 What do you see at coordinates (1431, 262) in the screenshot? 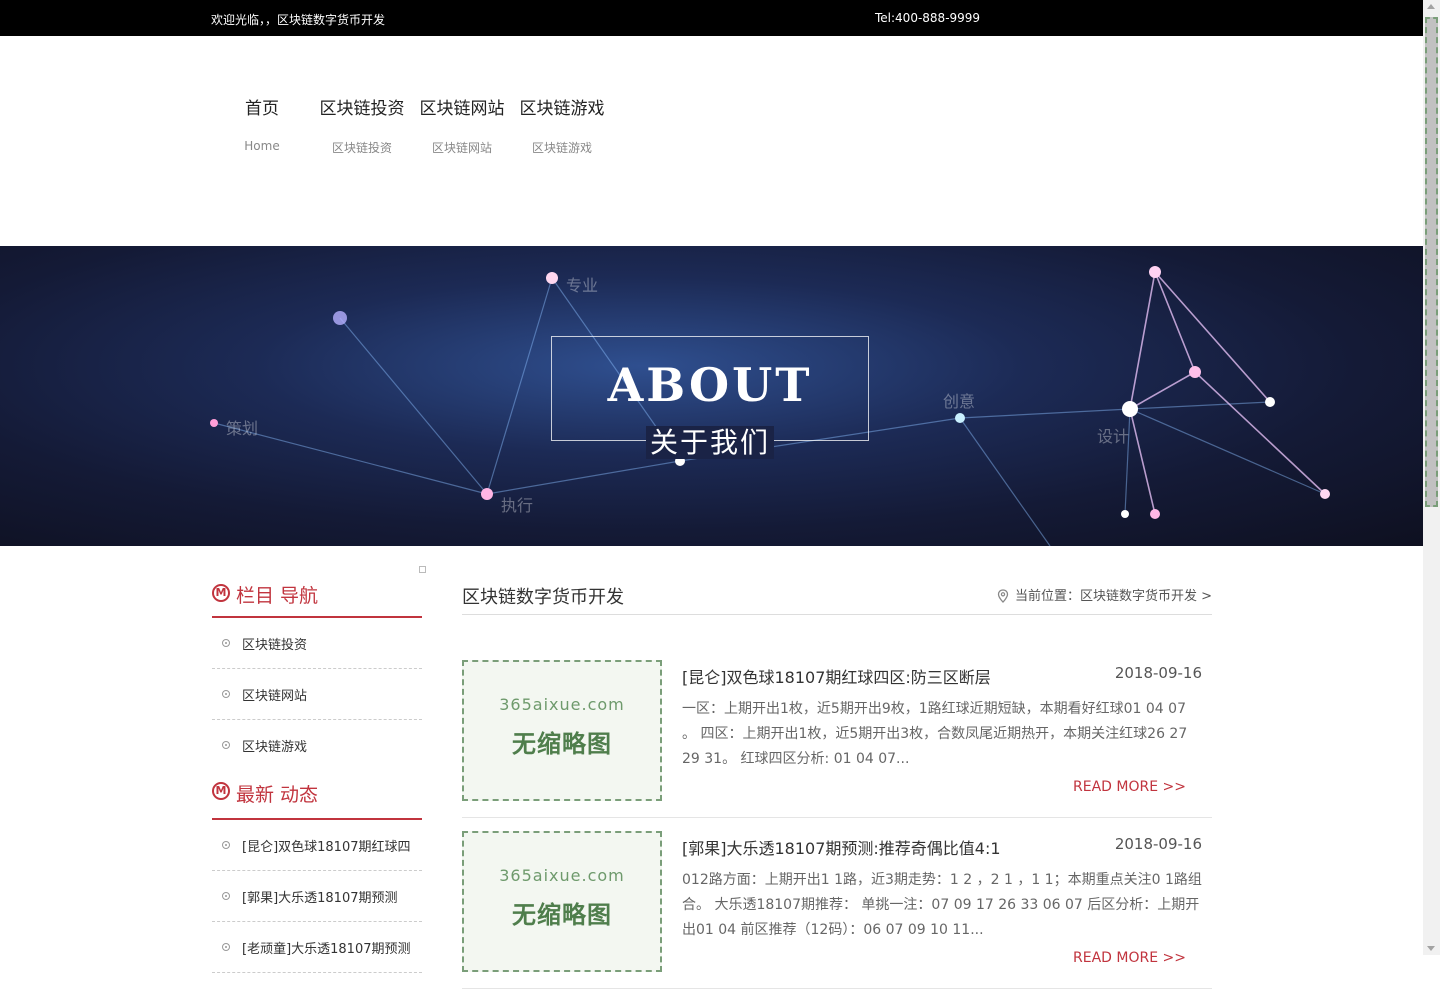
I see `scrollbar-thumb` at bounding box center [1431, 262].